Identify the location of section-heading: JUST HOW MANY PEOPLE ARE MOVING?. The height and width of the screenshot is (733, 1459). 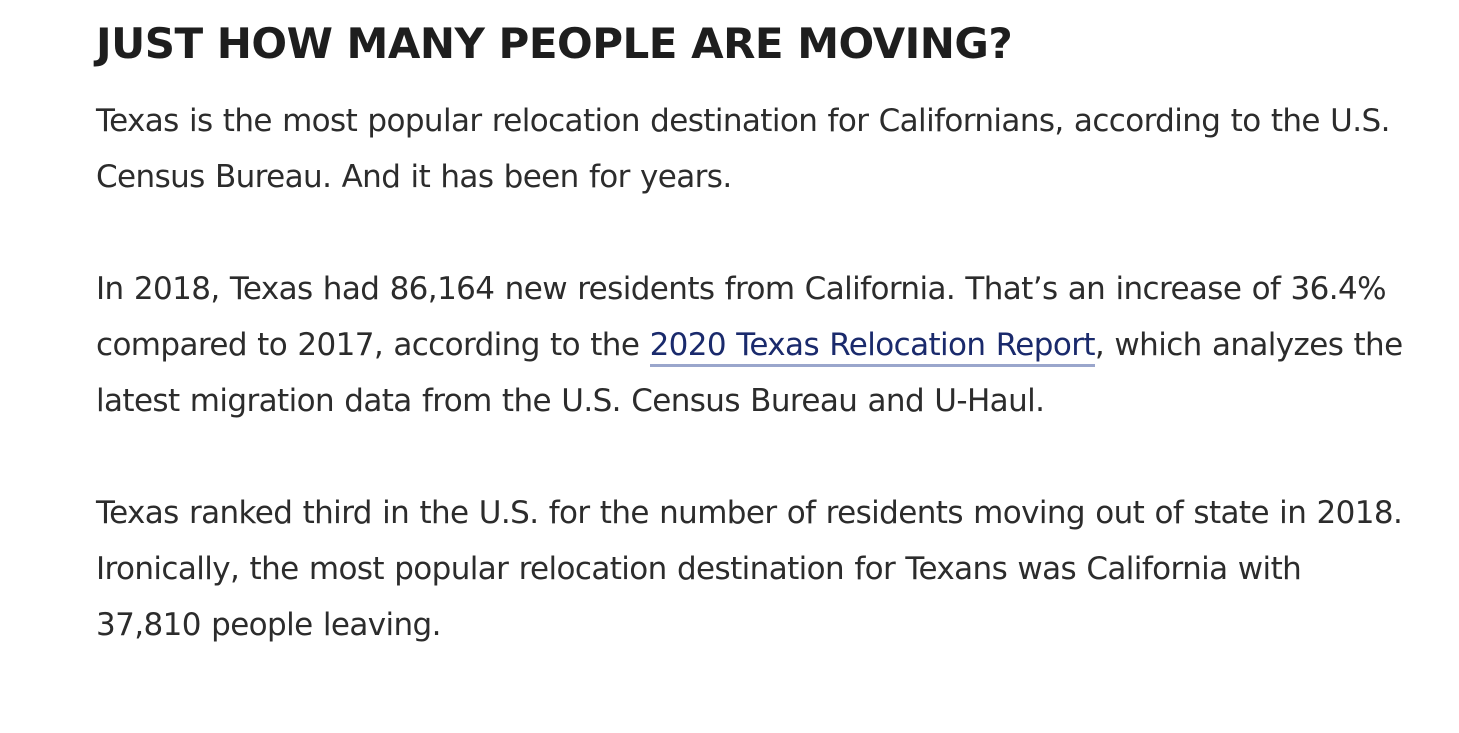
(554, 43).